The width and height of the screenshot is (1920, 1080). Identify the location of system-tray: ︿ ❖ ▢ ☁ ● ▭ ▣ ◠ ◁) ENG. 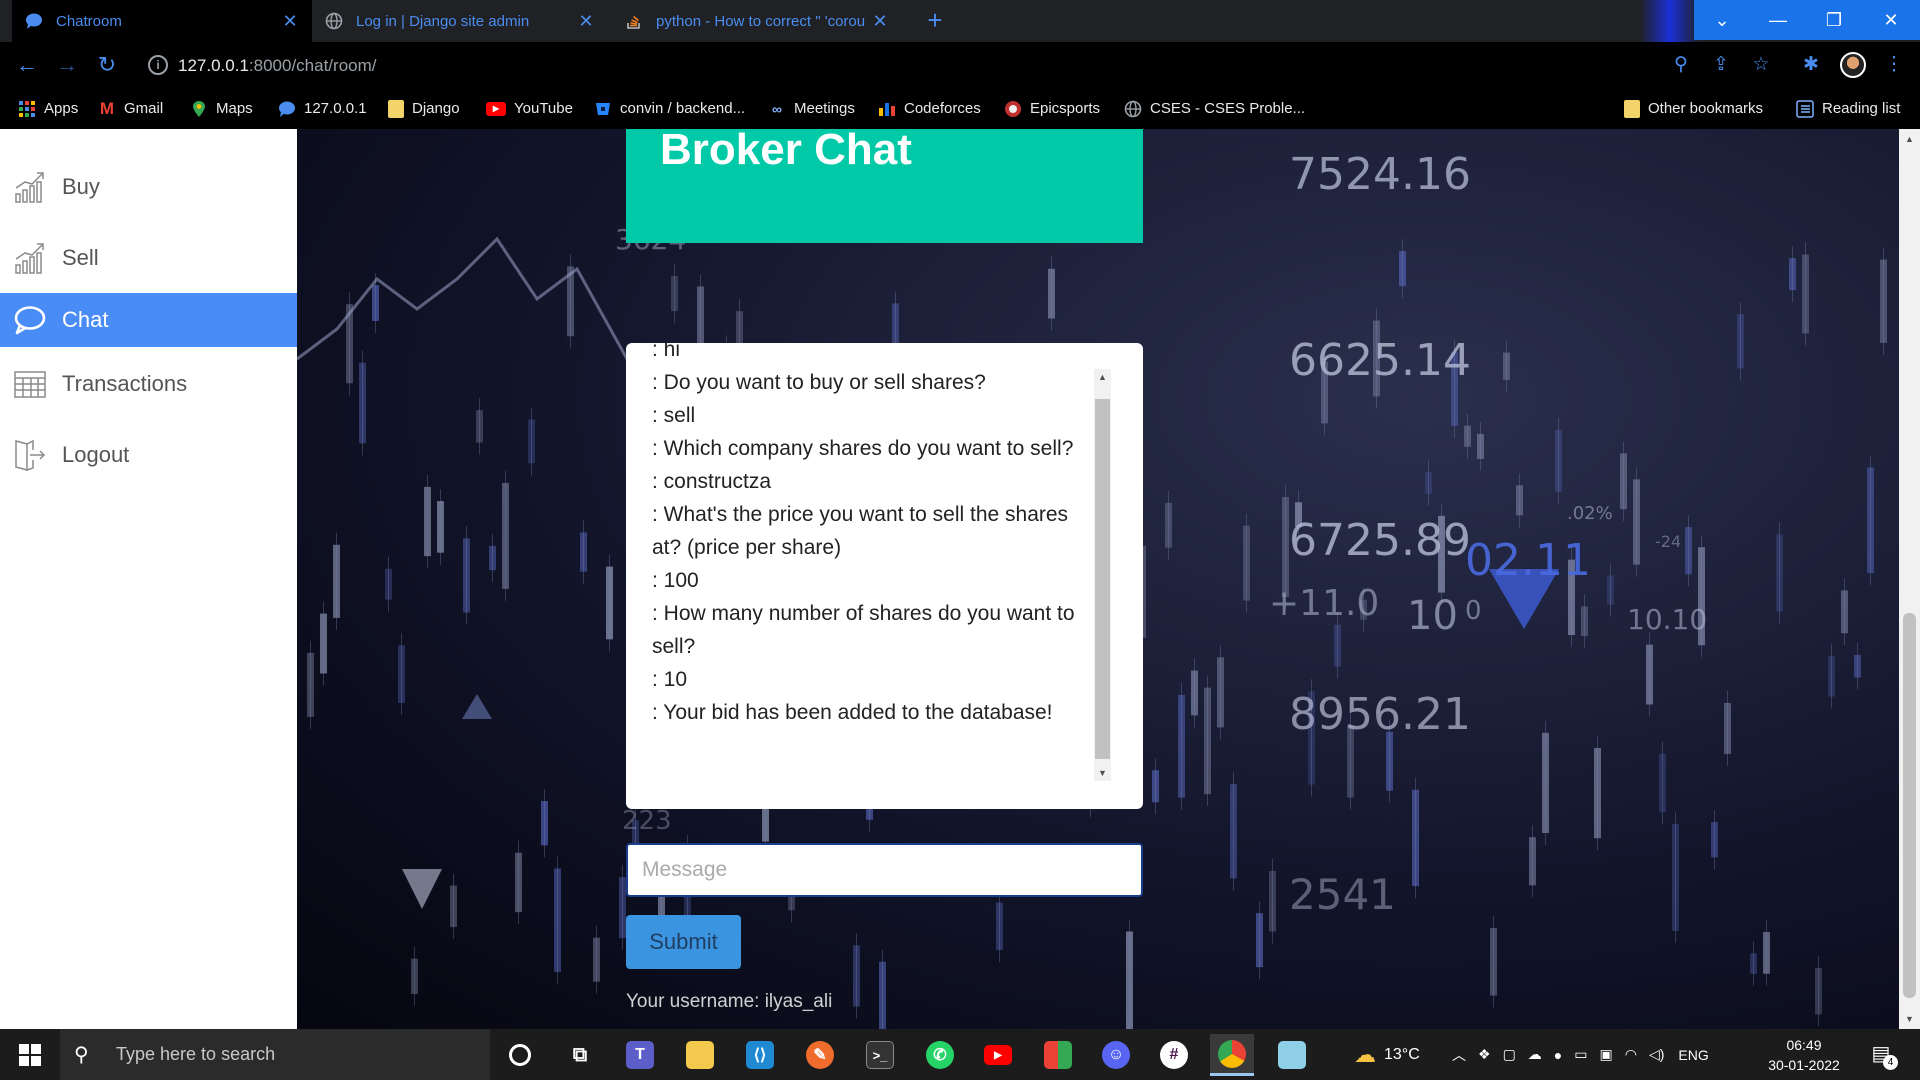
(1580, 1054).